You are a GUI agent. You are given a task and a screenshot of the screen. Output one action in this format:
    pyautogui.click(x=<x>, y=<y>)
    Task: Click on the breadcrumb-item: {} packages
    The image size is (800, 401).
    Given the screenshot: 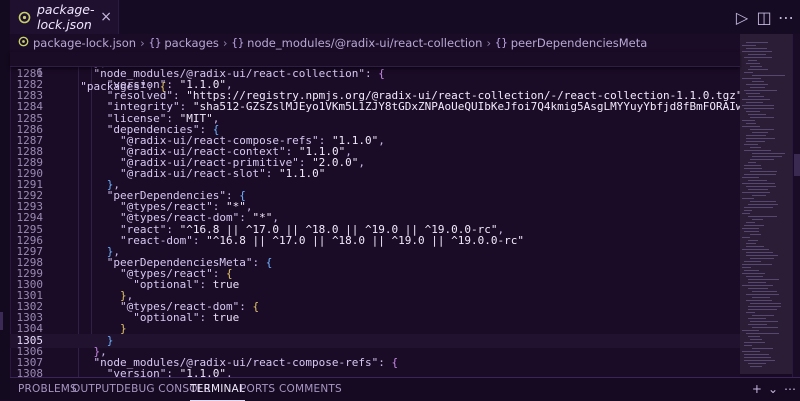 What is the action you would take?
    pyautogui.click(x=184, y=43)
    